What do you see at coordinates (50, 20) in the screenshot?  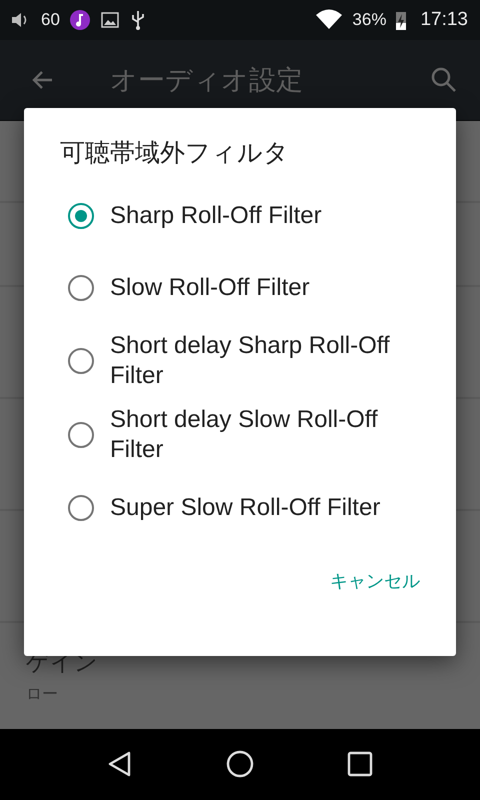 I see `volume-level: 60` at bounding box center [50, 20].